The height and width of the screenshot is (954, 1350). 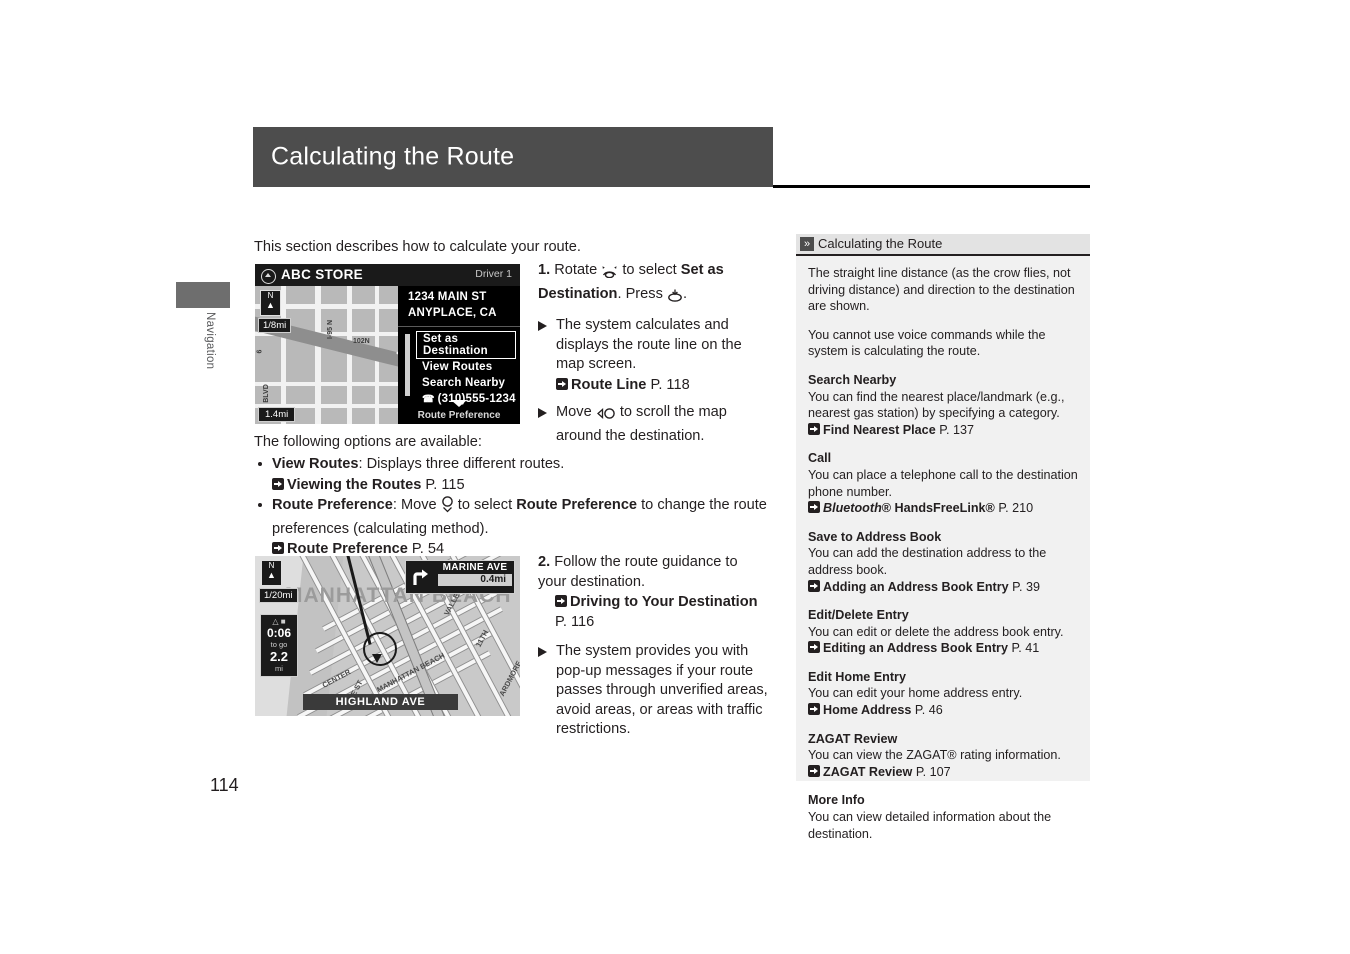 What do you see at coordinates (368, 442) in the screenshot?
I see `options-intro-text: The following options are available:` at bounding box center [368, 442].